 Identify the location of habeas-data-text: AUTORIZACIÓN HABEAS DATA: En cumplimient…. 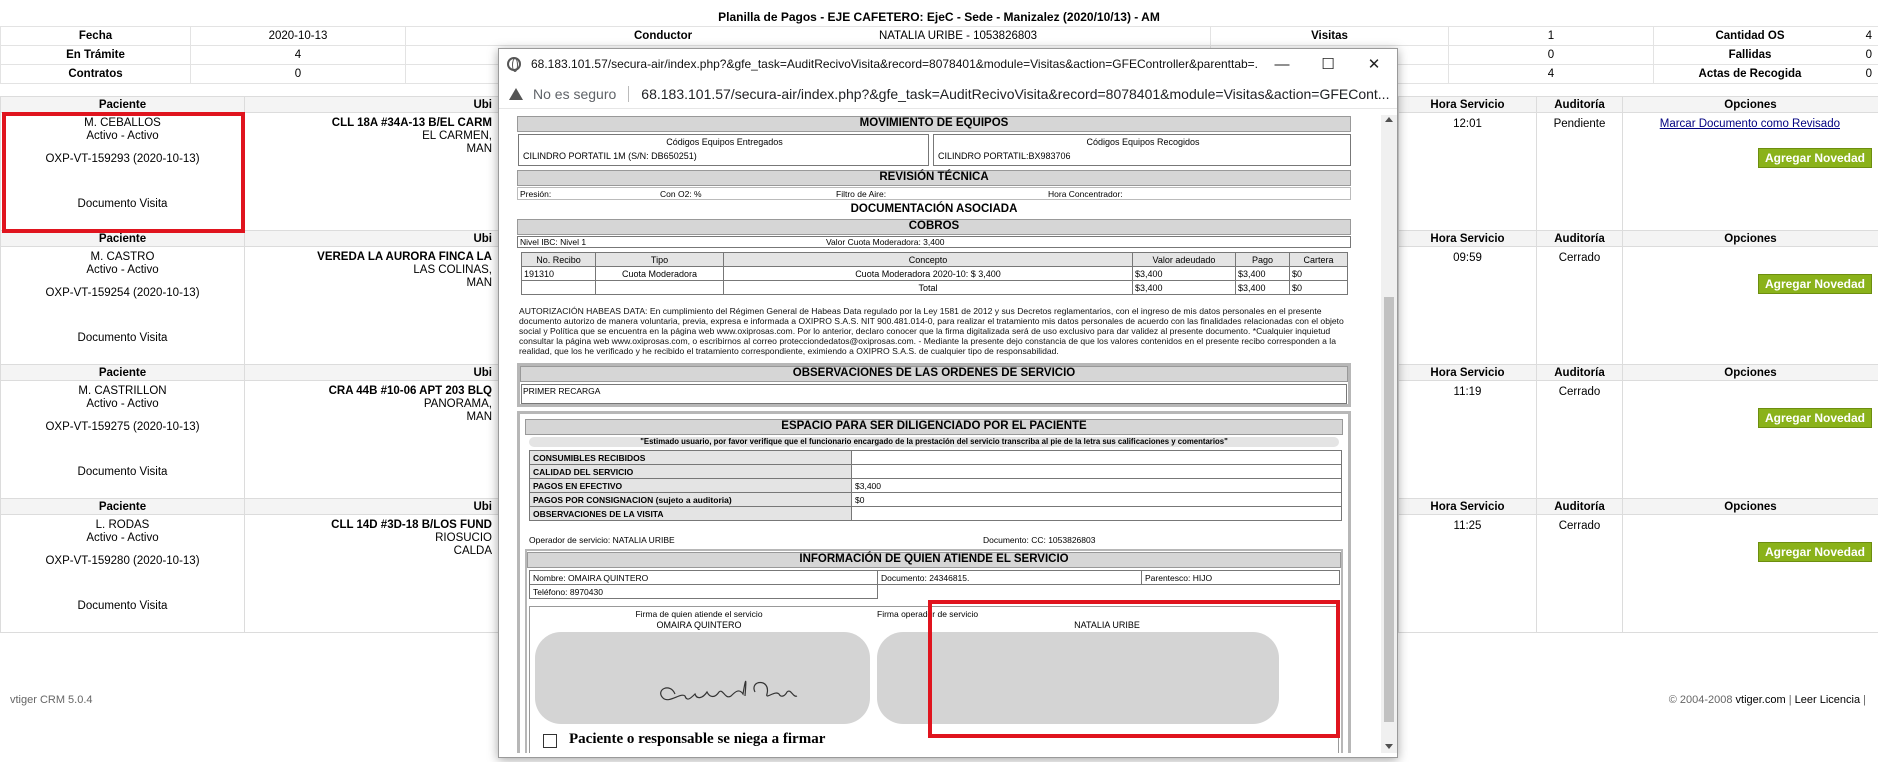
(931, 331).